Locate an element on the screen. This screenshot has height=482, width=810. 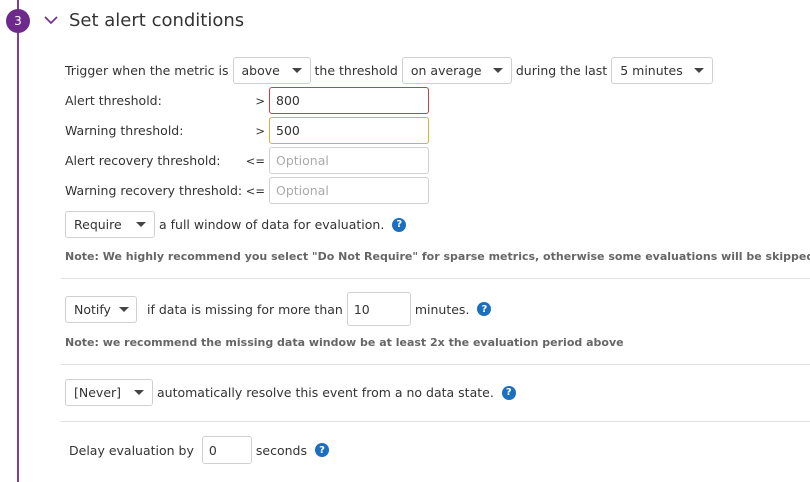
notify-text: if data is missing for more than is located at coordinates (245, 309).